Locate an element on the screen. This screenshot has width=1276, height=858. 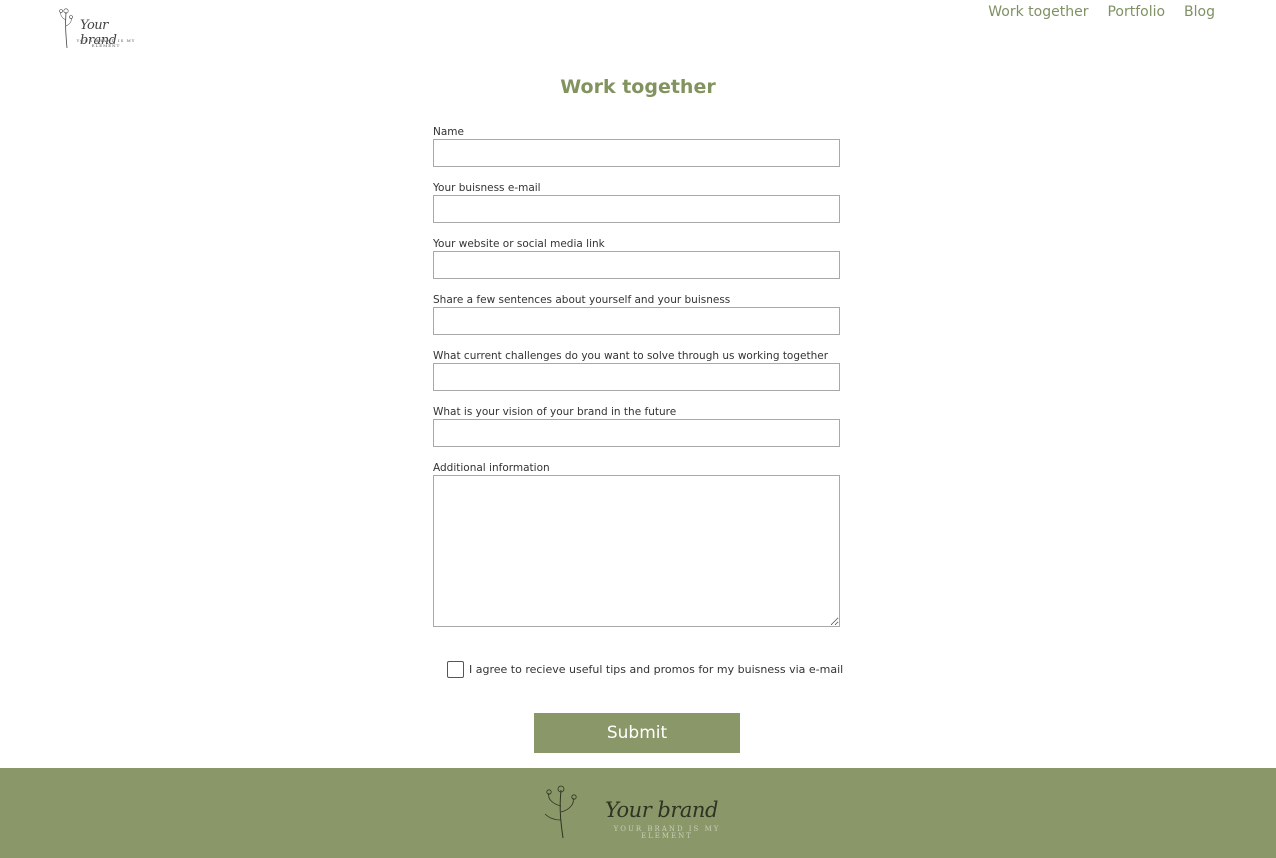
field-additional: Additional information is located at coordinates (636, 546).